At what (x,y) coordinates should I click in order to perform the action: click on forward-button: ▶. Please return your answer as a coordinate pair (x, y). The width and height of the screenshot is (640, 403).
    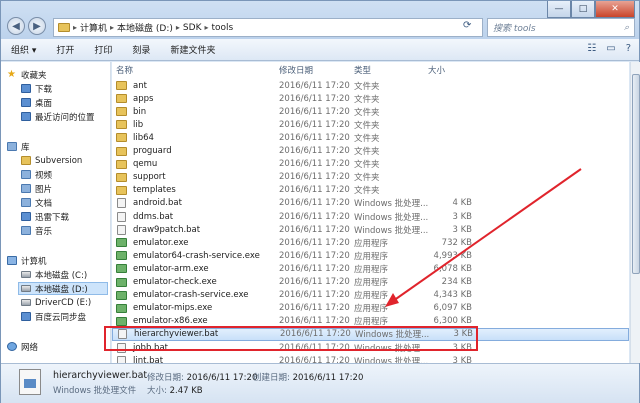
    Looking at the image, I should click on (37, 26).